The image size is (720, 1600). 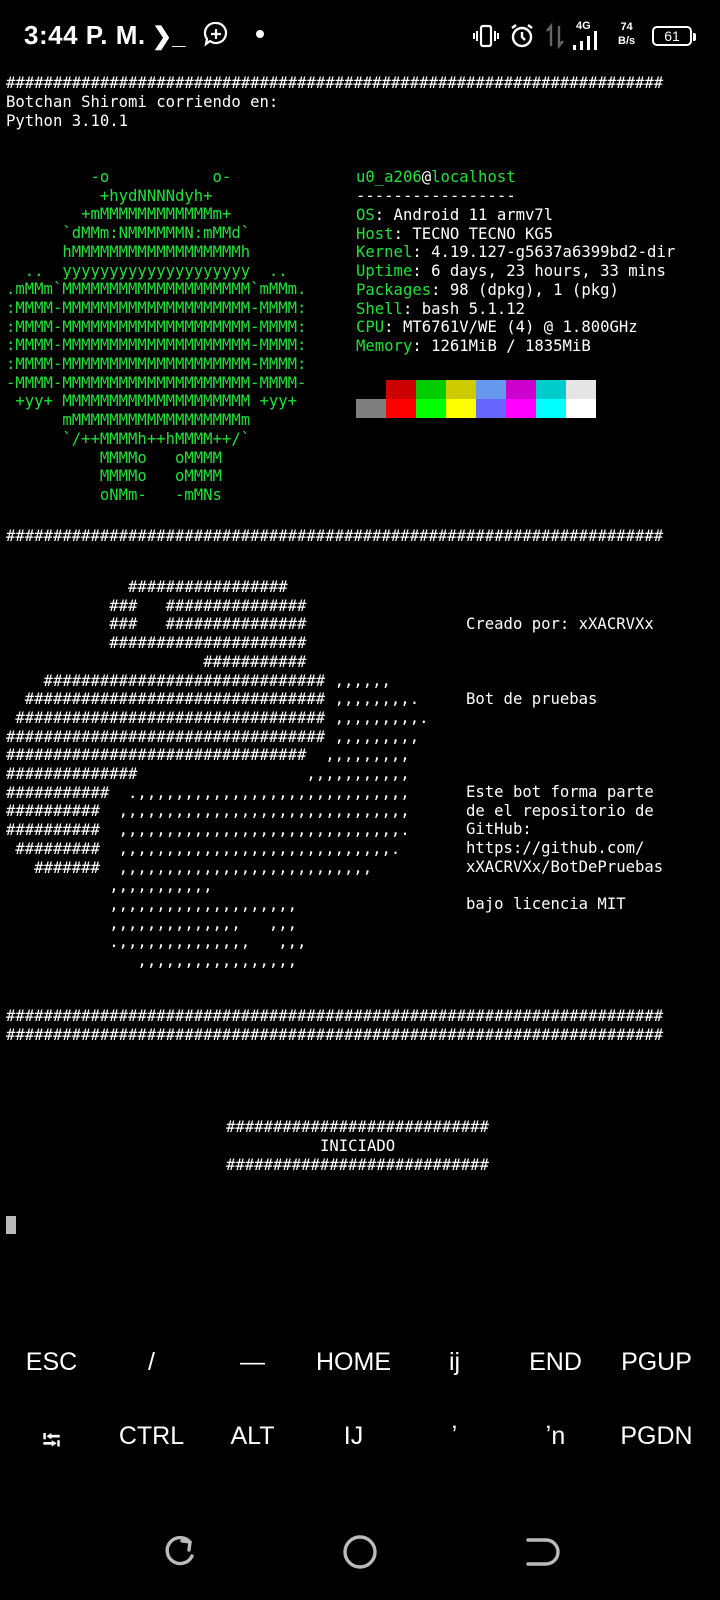 I want to click on sysinfo-key: Packages, so click(x=394, y=289).